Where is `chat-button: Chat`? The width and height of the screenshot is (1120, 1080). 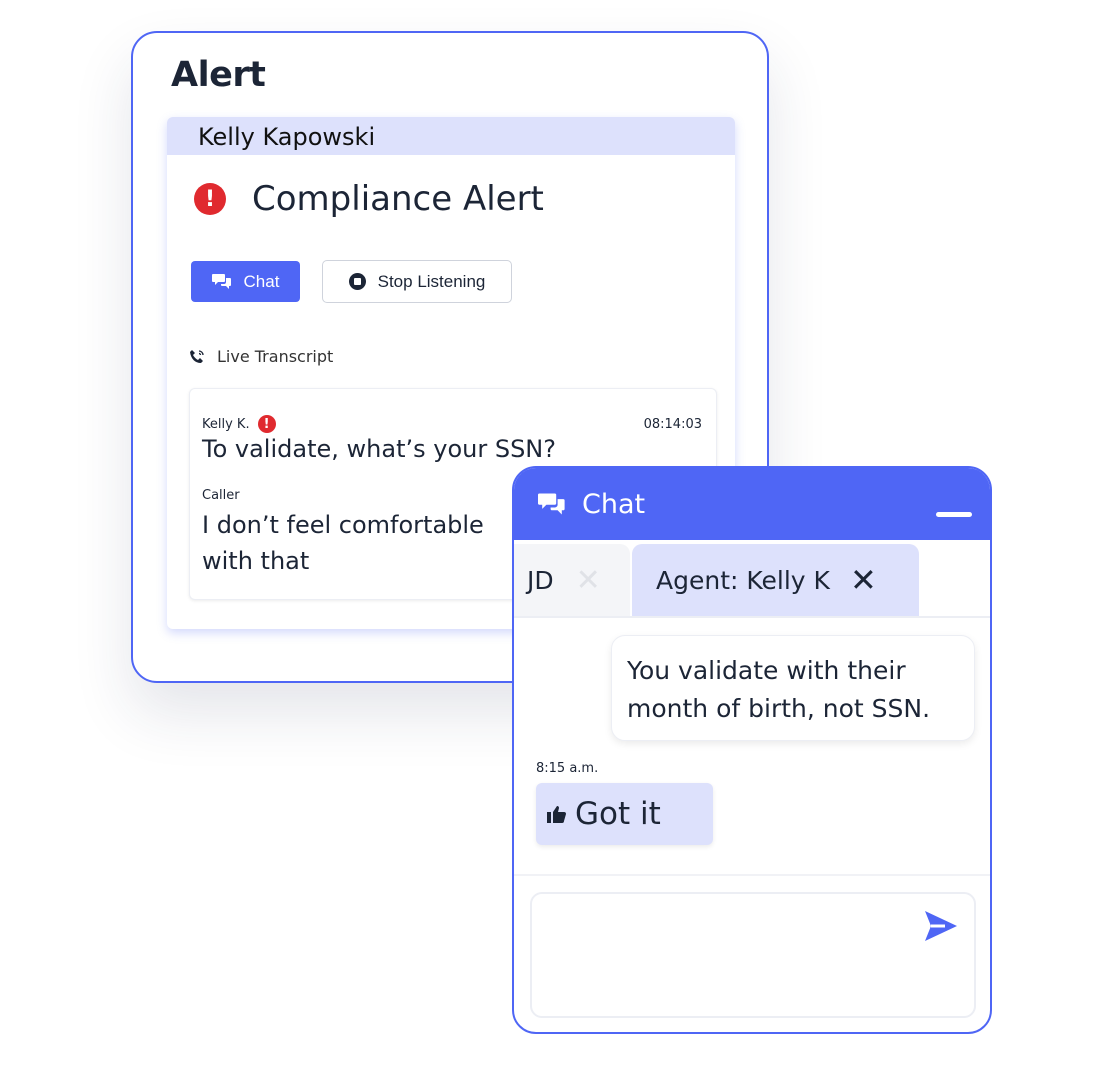
chat-button: Chat is located at coordinates (245, 281).